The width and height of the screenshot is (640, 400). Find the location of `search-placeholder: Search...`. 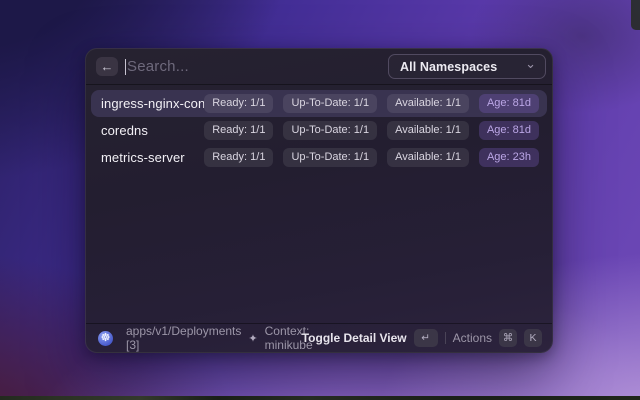

search-placeholder: Search... is located at coordinates (158, 66).